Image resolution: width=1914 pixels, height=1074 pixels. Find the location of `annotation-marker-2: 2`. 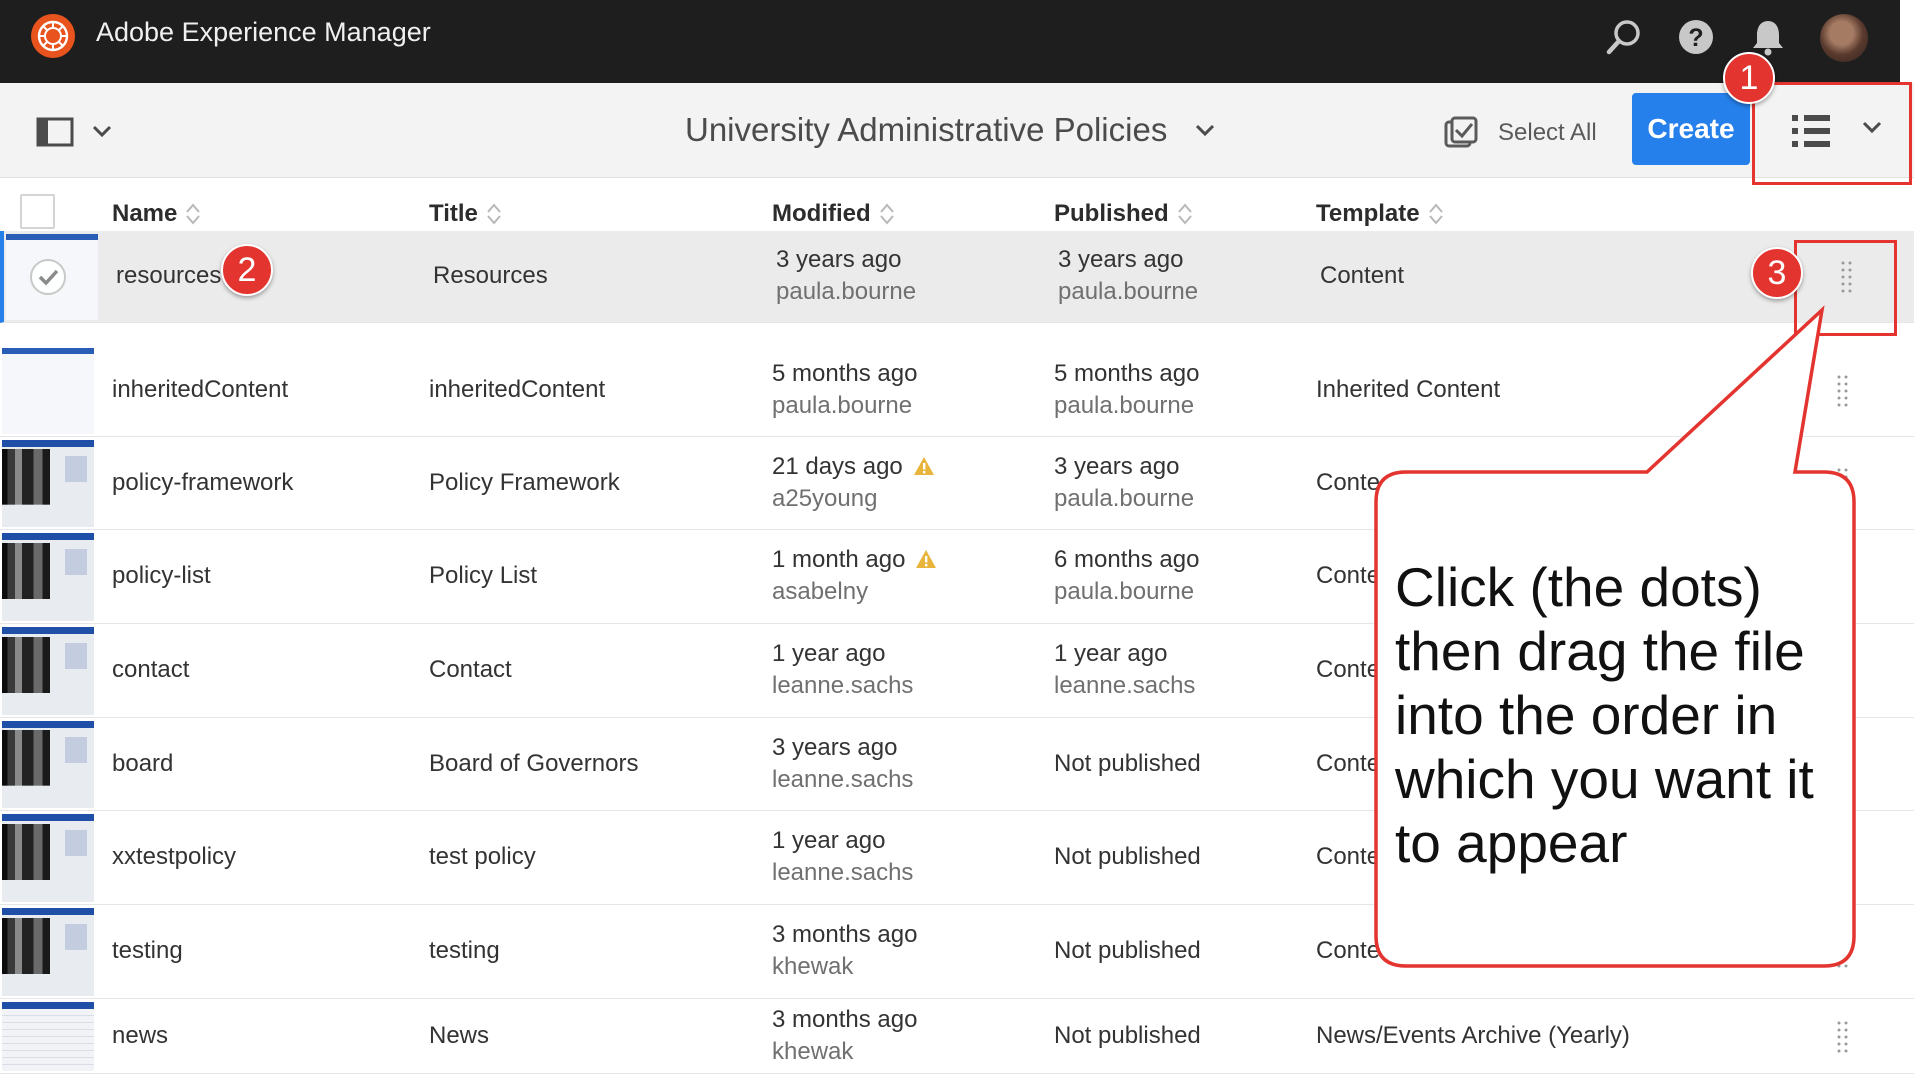

annotation-marker-2: 2 is located at coordinates (247, 270).